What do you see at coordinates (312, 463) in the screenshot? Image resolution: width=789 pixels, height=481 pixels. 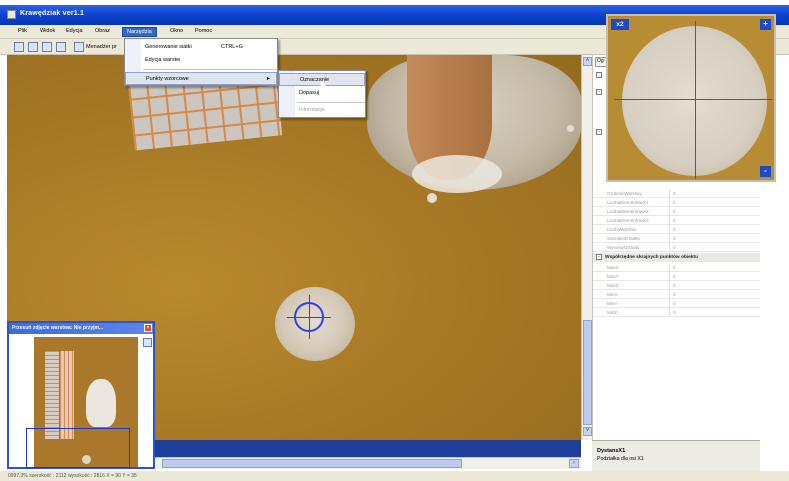 I see `horizontal-scroll-thumb` at bounding box center [312, 463].